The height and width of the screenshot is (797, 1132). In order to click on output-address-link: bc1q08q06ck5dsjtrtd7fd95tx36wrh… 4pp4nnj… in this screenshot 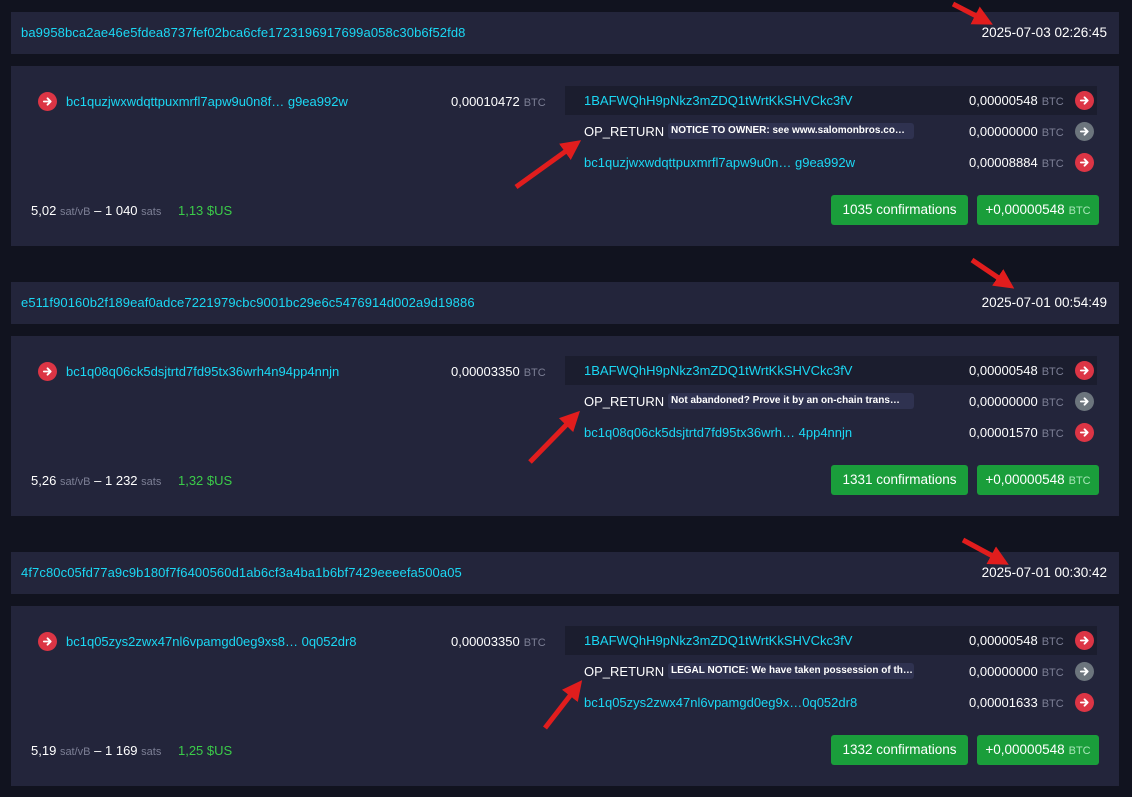, I will do `click(718, 432)`.